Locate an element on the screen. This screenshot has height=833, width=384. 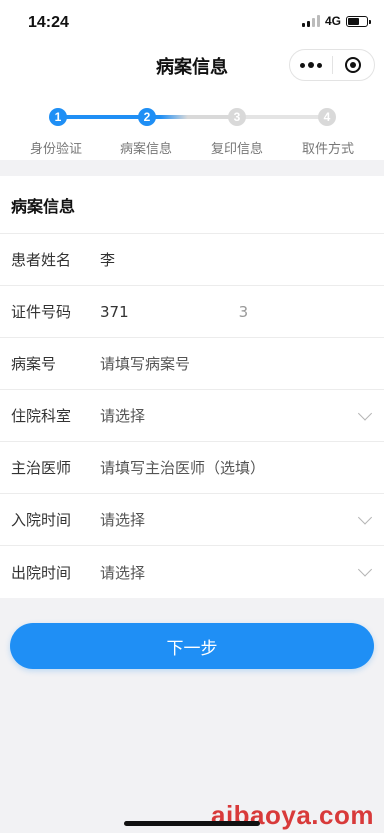
step-4-circle: 4 is located at coordinates (327, 117).